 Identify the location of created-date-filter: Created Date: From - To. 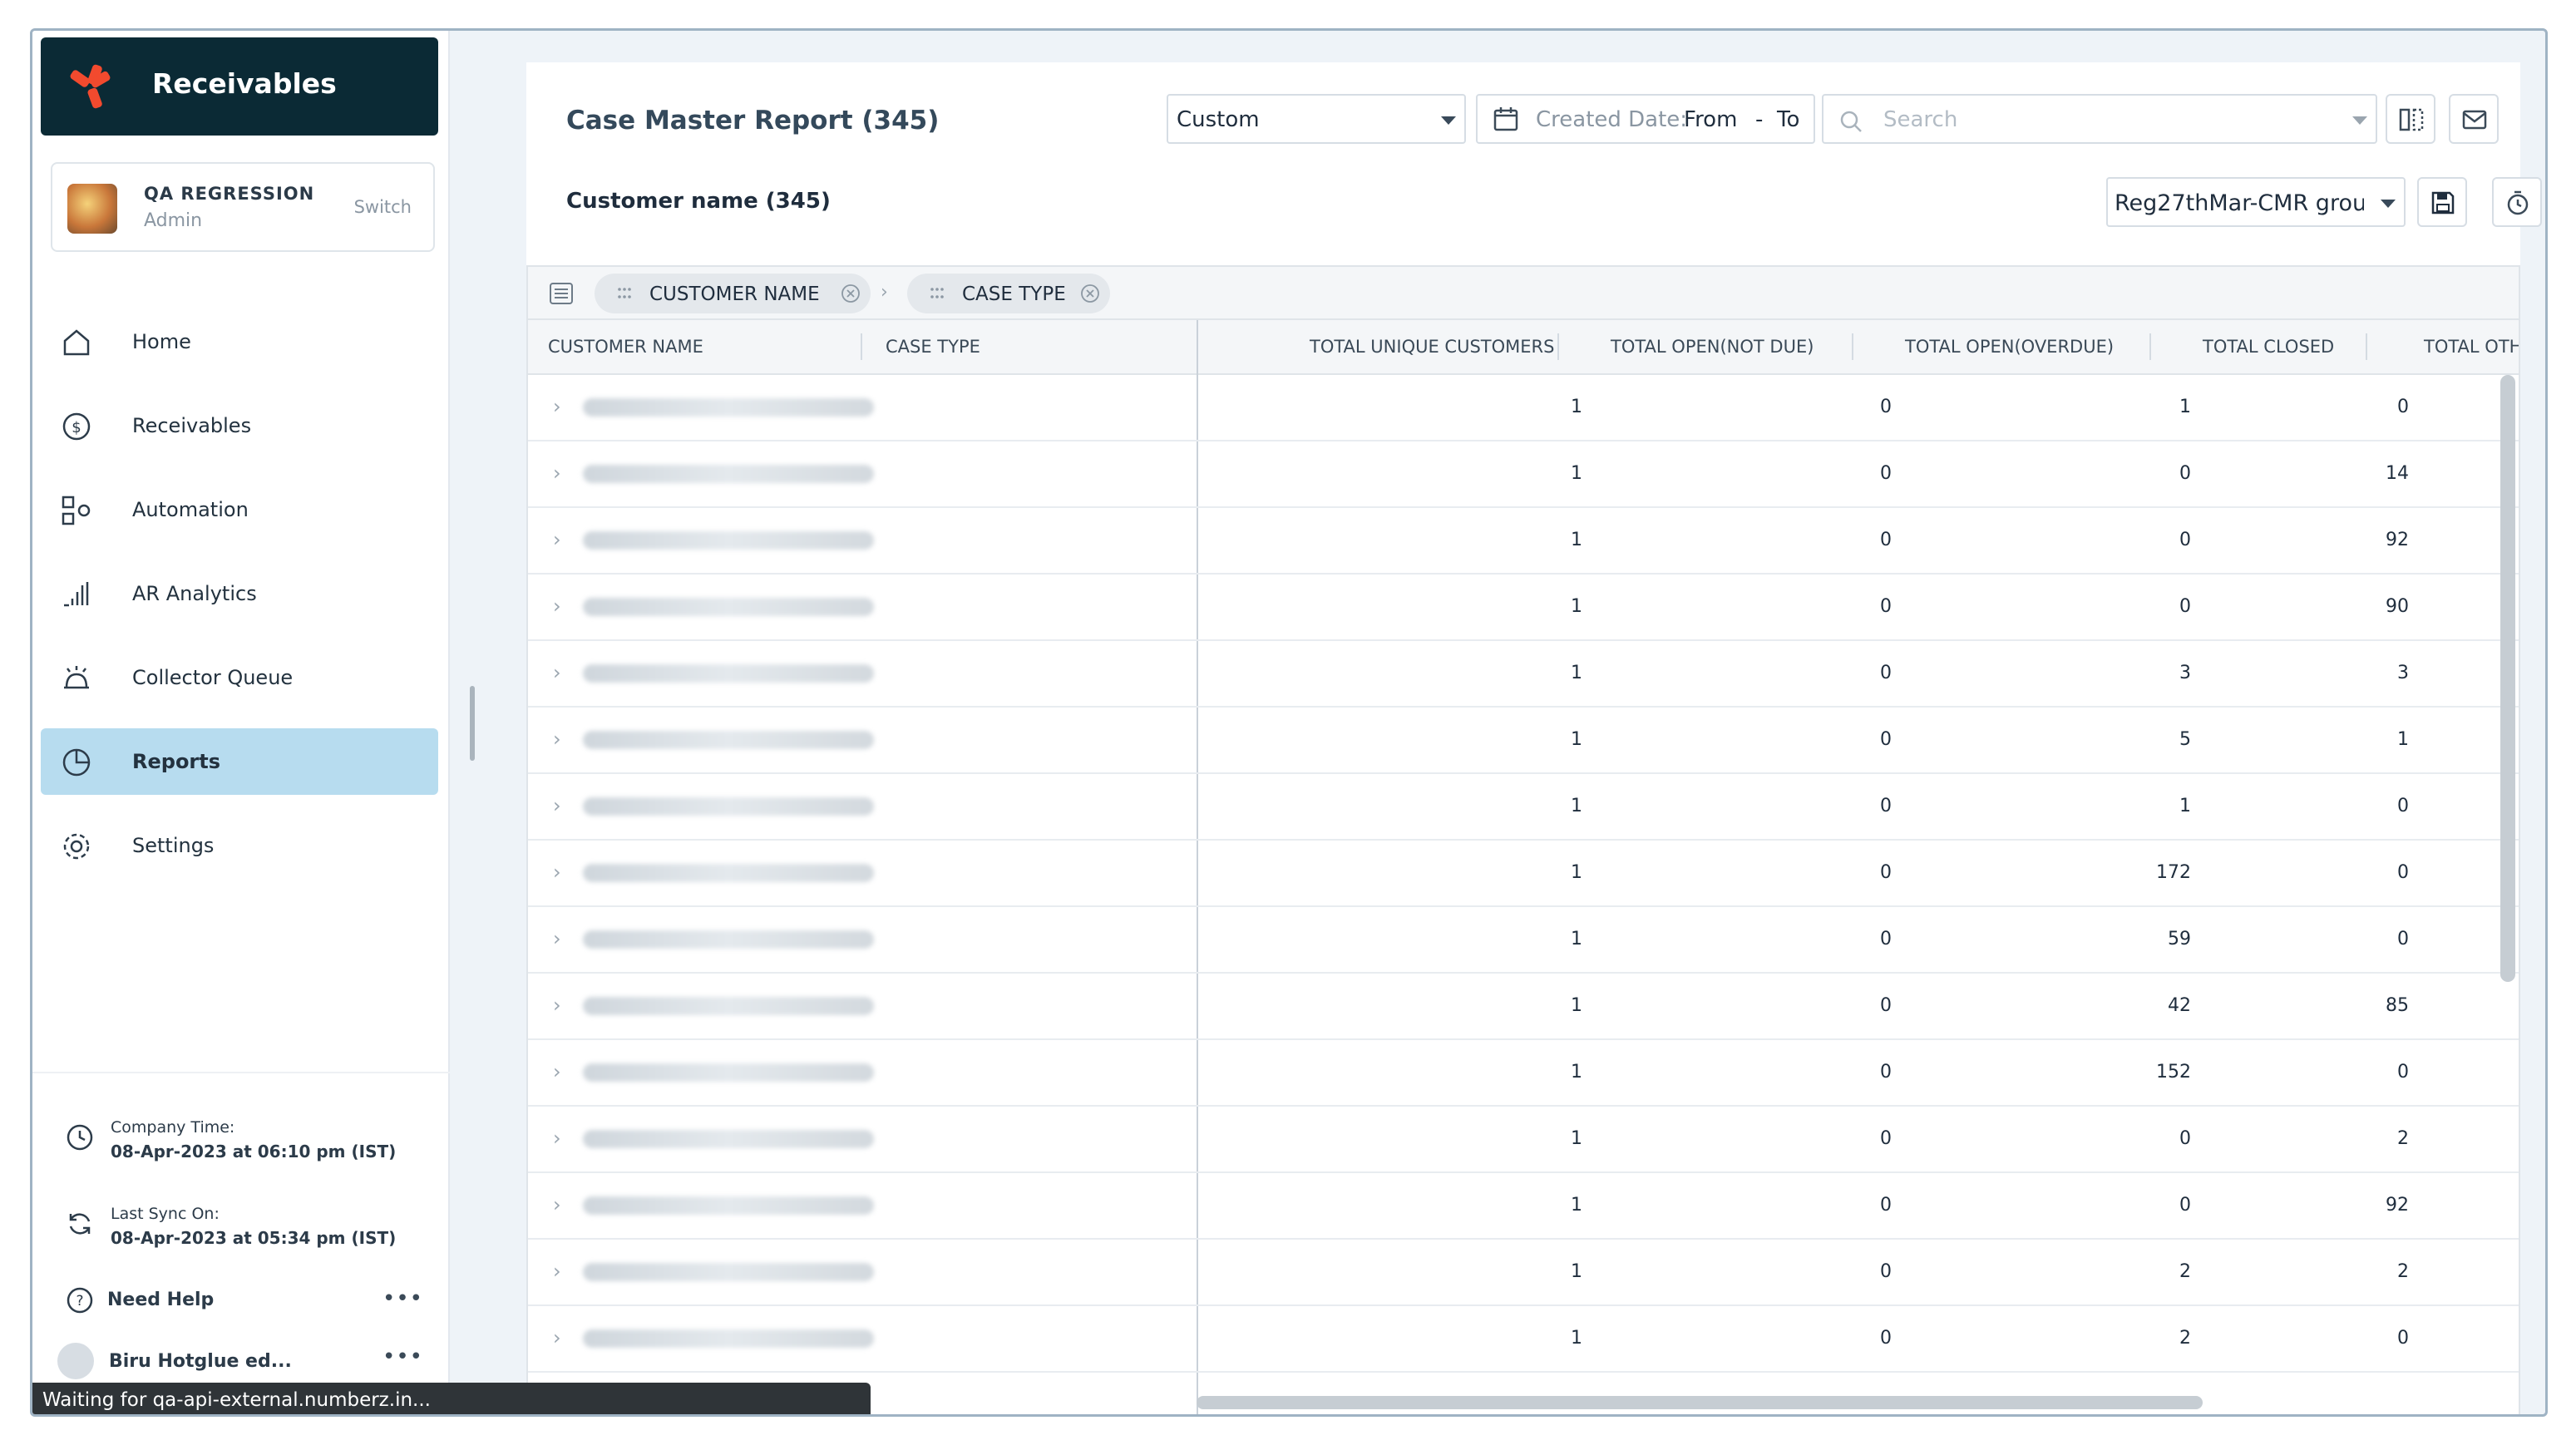
(1645, 119).